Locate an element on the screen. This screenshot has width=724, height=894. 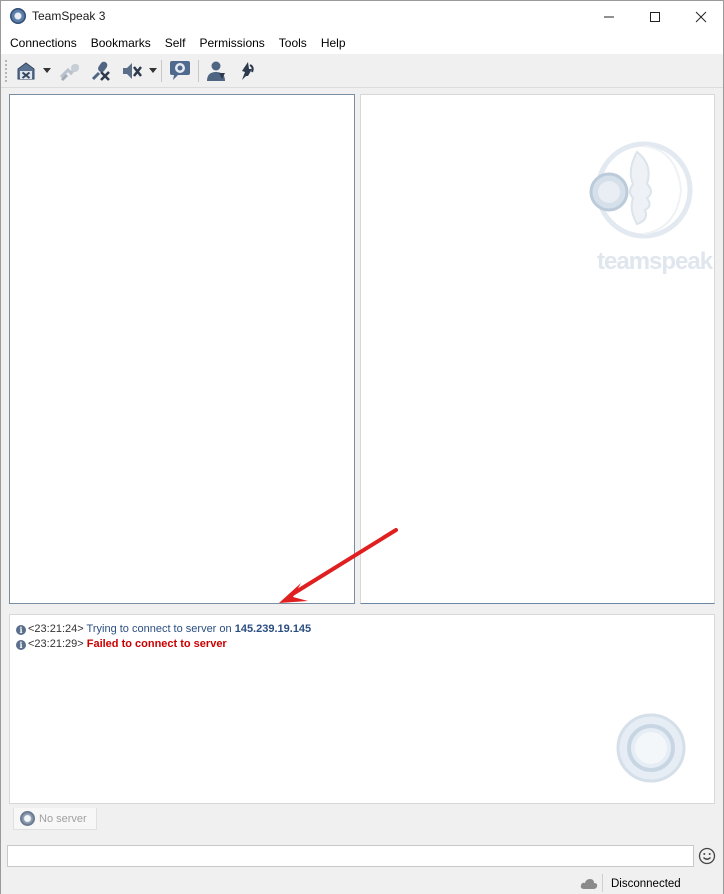
chat-icon is located at coordinates (180, 70).